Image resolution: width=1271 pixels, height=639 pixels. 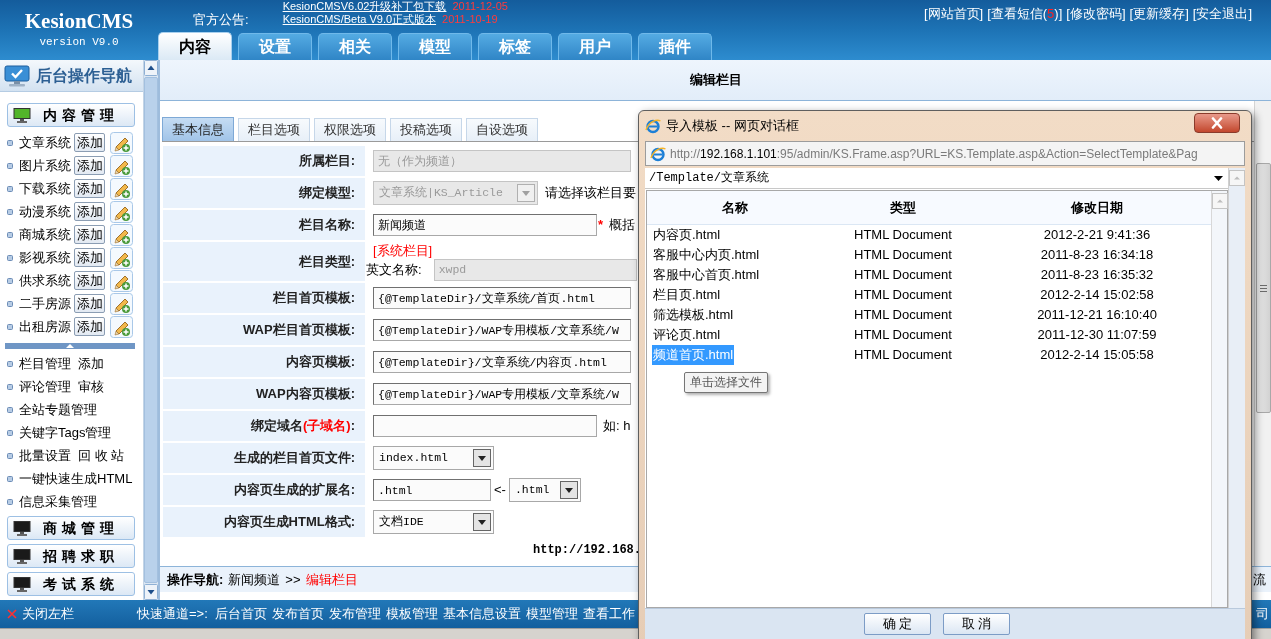 I want to click on module-link: 供求系统, so click(x=46, y=280).